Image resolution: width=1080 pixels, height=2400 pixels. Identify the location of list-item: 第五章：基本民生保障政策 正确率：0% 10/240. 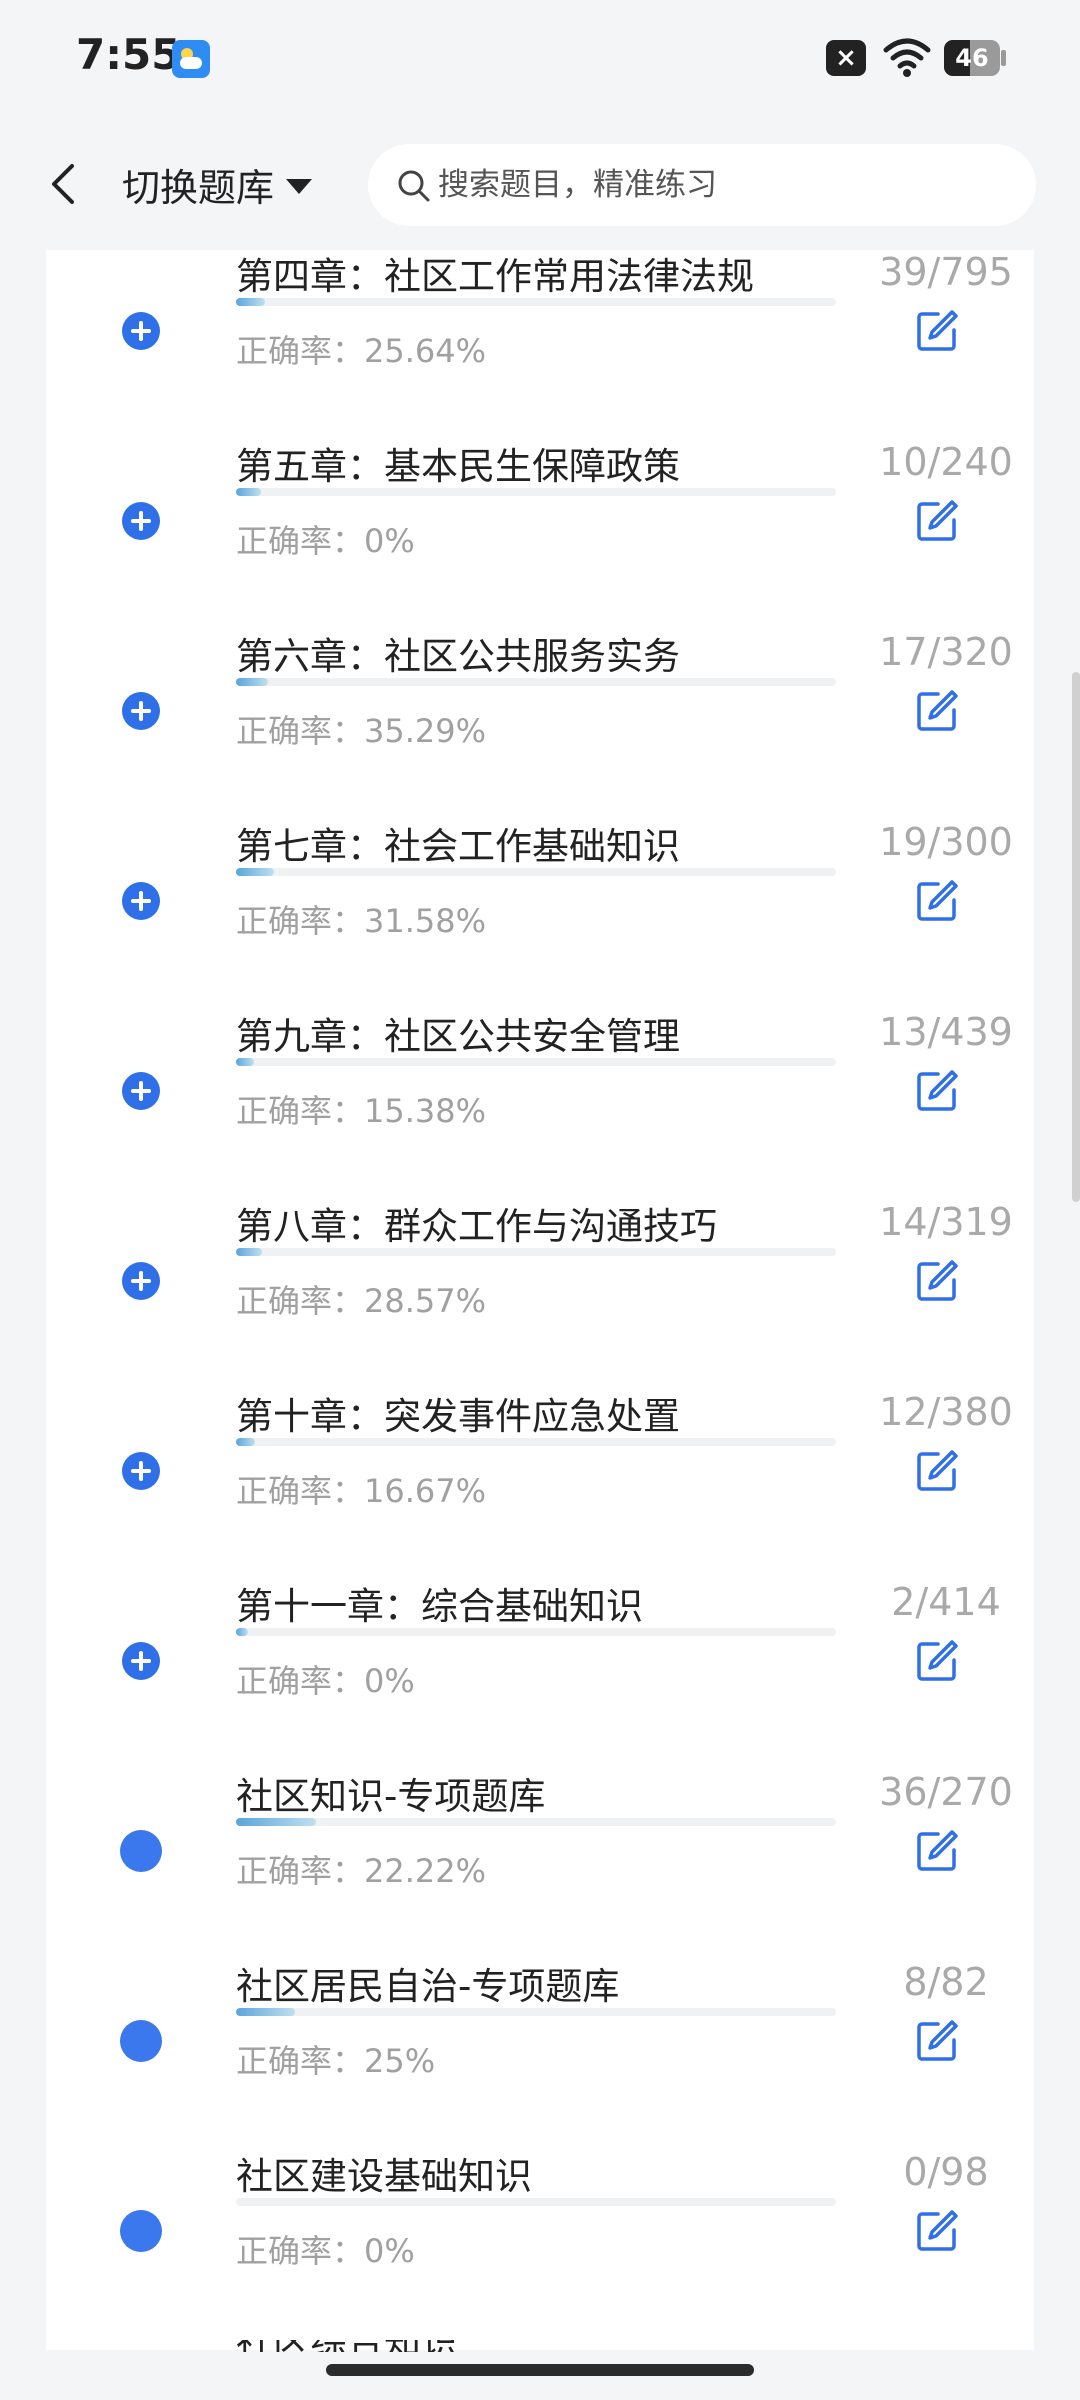
(540, 515).